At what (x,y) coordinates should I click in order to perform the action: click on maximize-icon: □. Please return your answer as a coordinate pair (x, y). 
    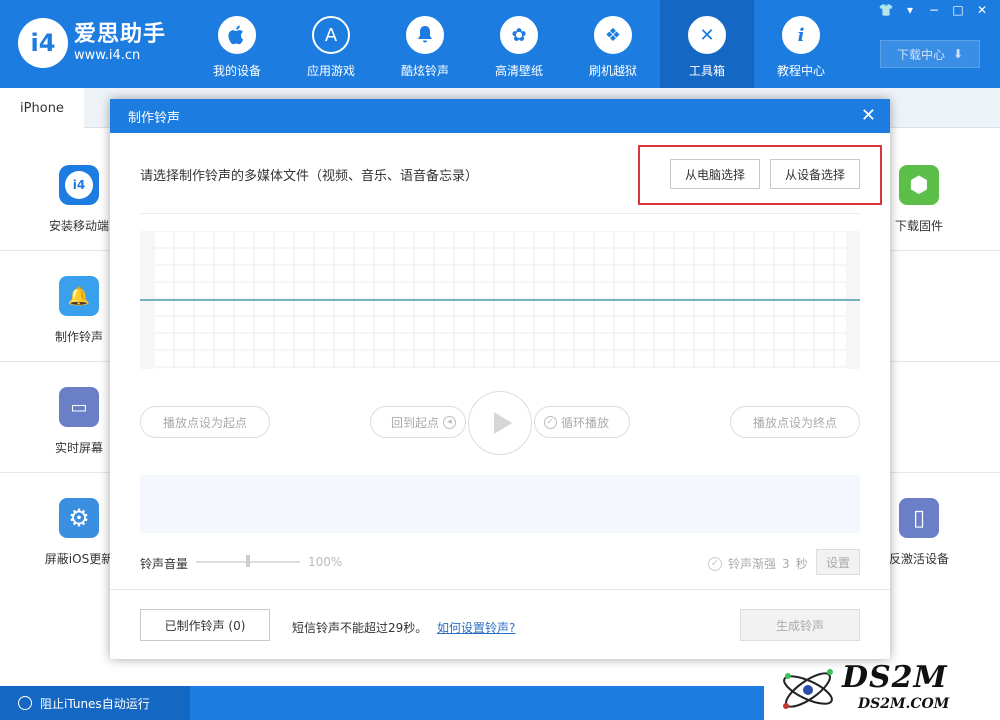
    Looking at the image, I should click on (958, 10).